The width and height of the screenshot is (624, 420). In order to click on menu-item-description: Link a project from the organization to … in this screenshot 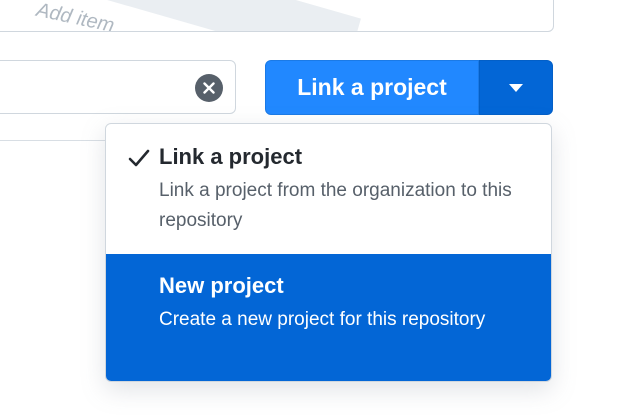, I will do `click(335, 205)`.